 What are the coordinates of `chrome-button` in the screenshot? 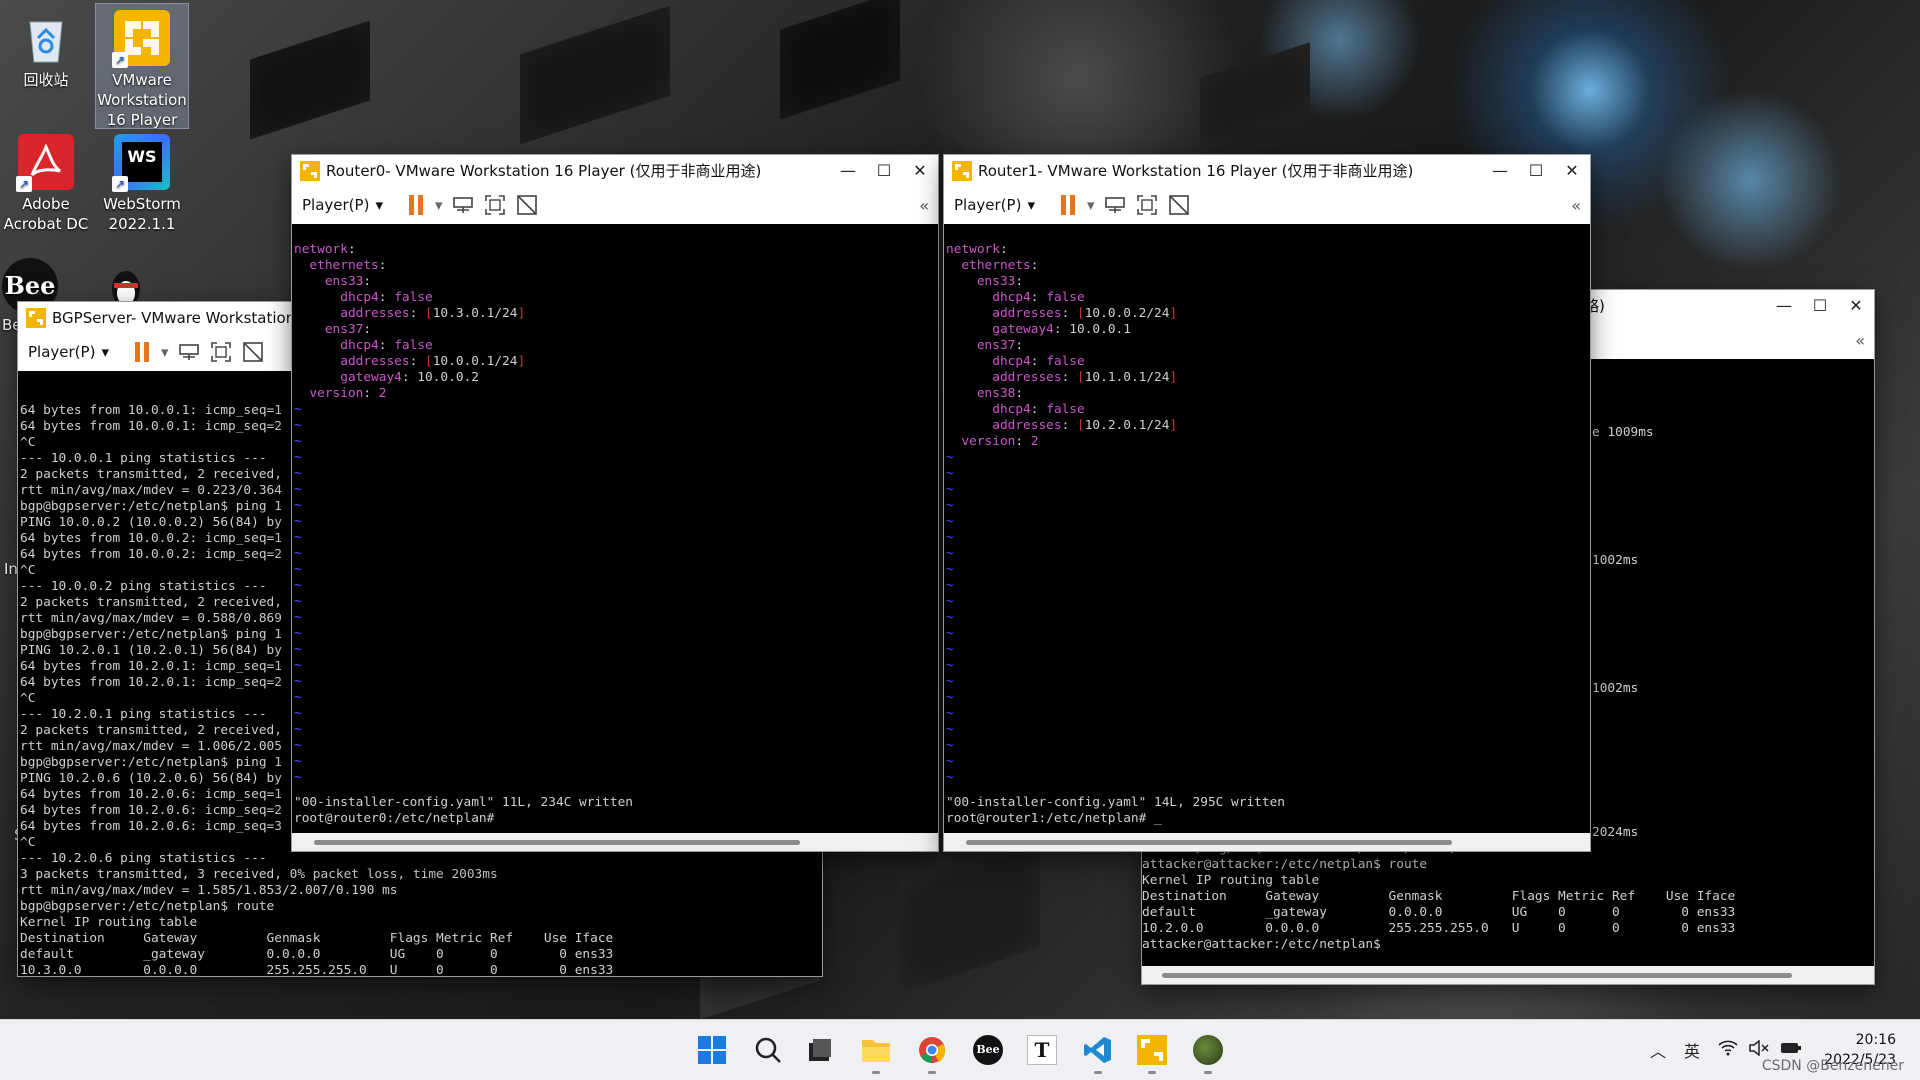 It's located at (932, 1053).